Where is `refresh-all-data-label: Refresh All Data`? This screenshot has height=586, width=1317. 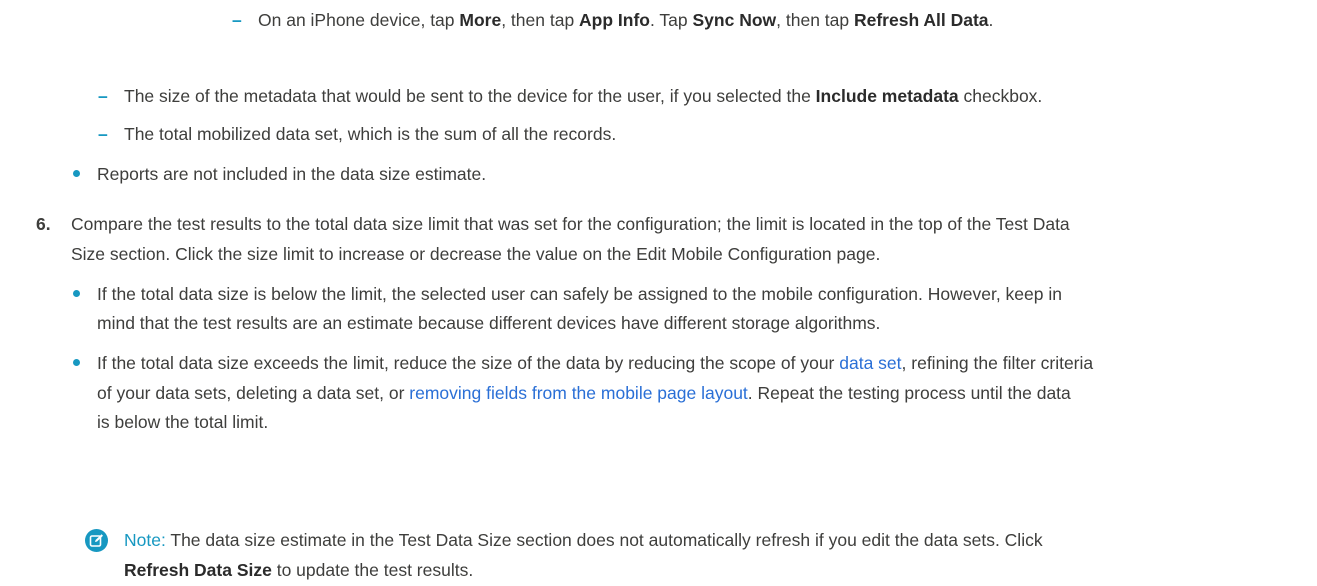 refresh-all-data-label: Refresh All Data is located at coordinates (921, 20).